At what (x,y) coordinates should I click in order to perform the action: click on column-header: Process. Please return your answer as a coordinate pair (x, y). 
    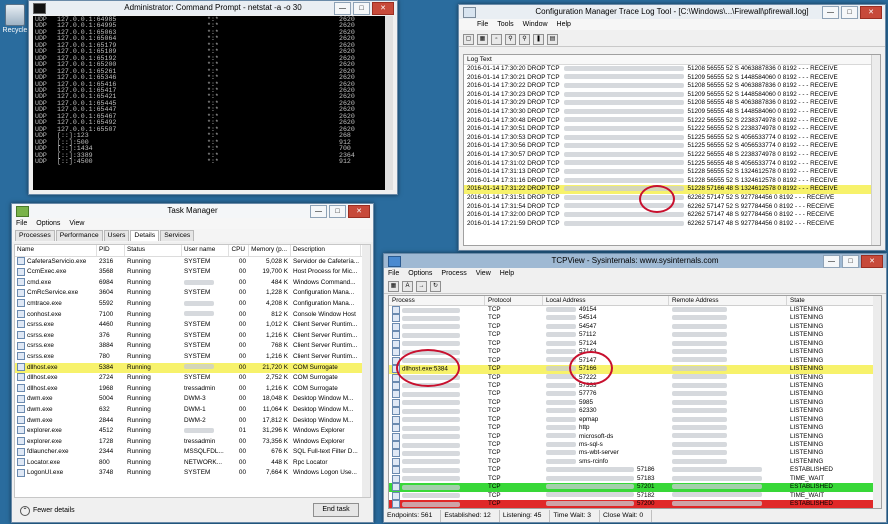
    Looking at the image, I should click on (437, 300).